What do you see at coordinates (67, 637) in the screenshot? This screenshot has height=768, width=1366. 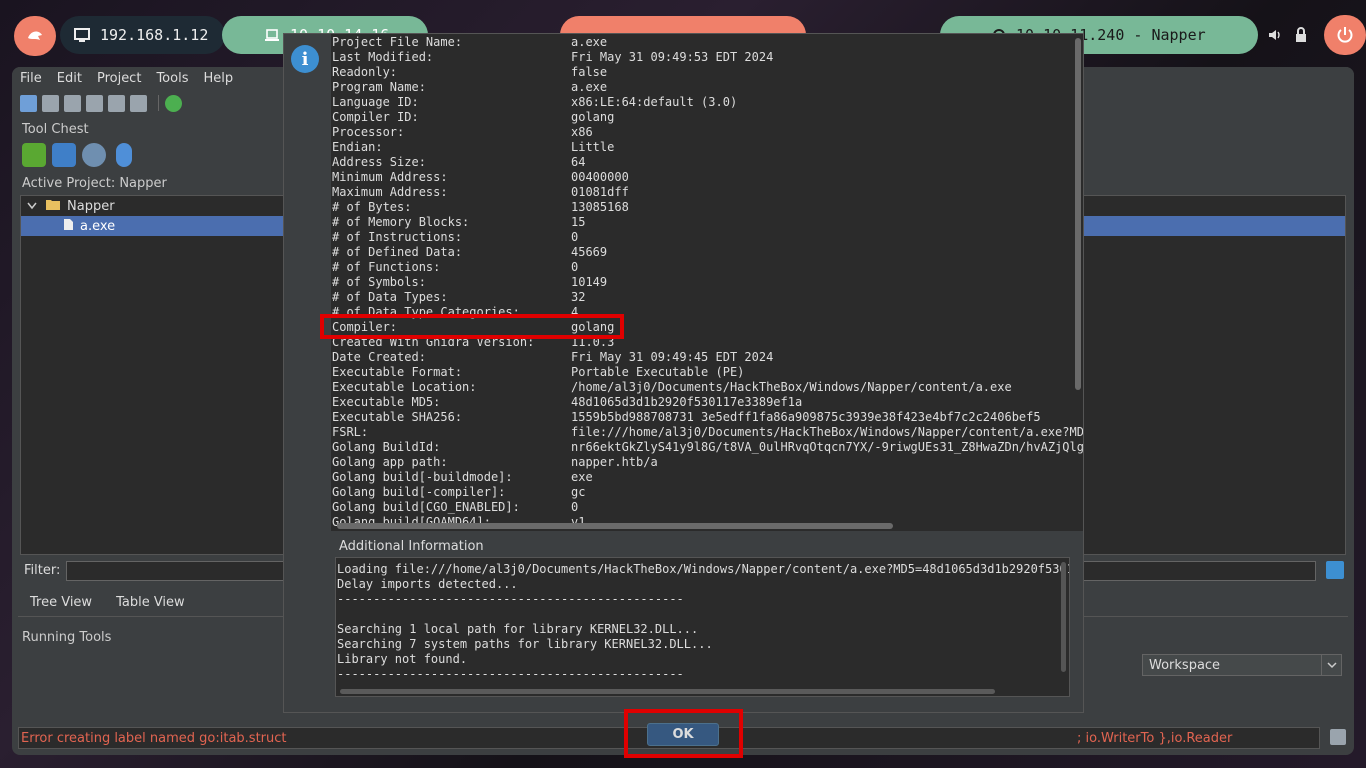 I see `running-tools-label: Running Tools` at bounding box center [67, 637].